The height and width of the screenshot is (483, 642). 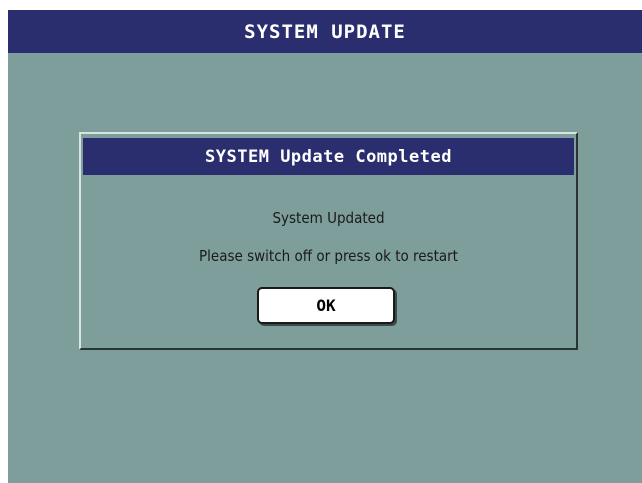 I want to click on dialog-title: SYSTEM Update Completed, so click(x=328, y=156).